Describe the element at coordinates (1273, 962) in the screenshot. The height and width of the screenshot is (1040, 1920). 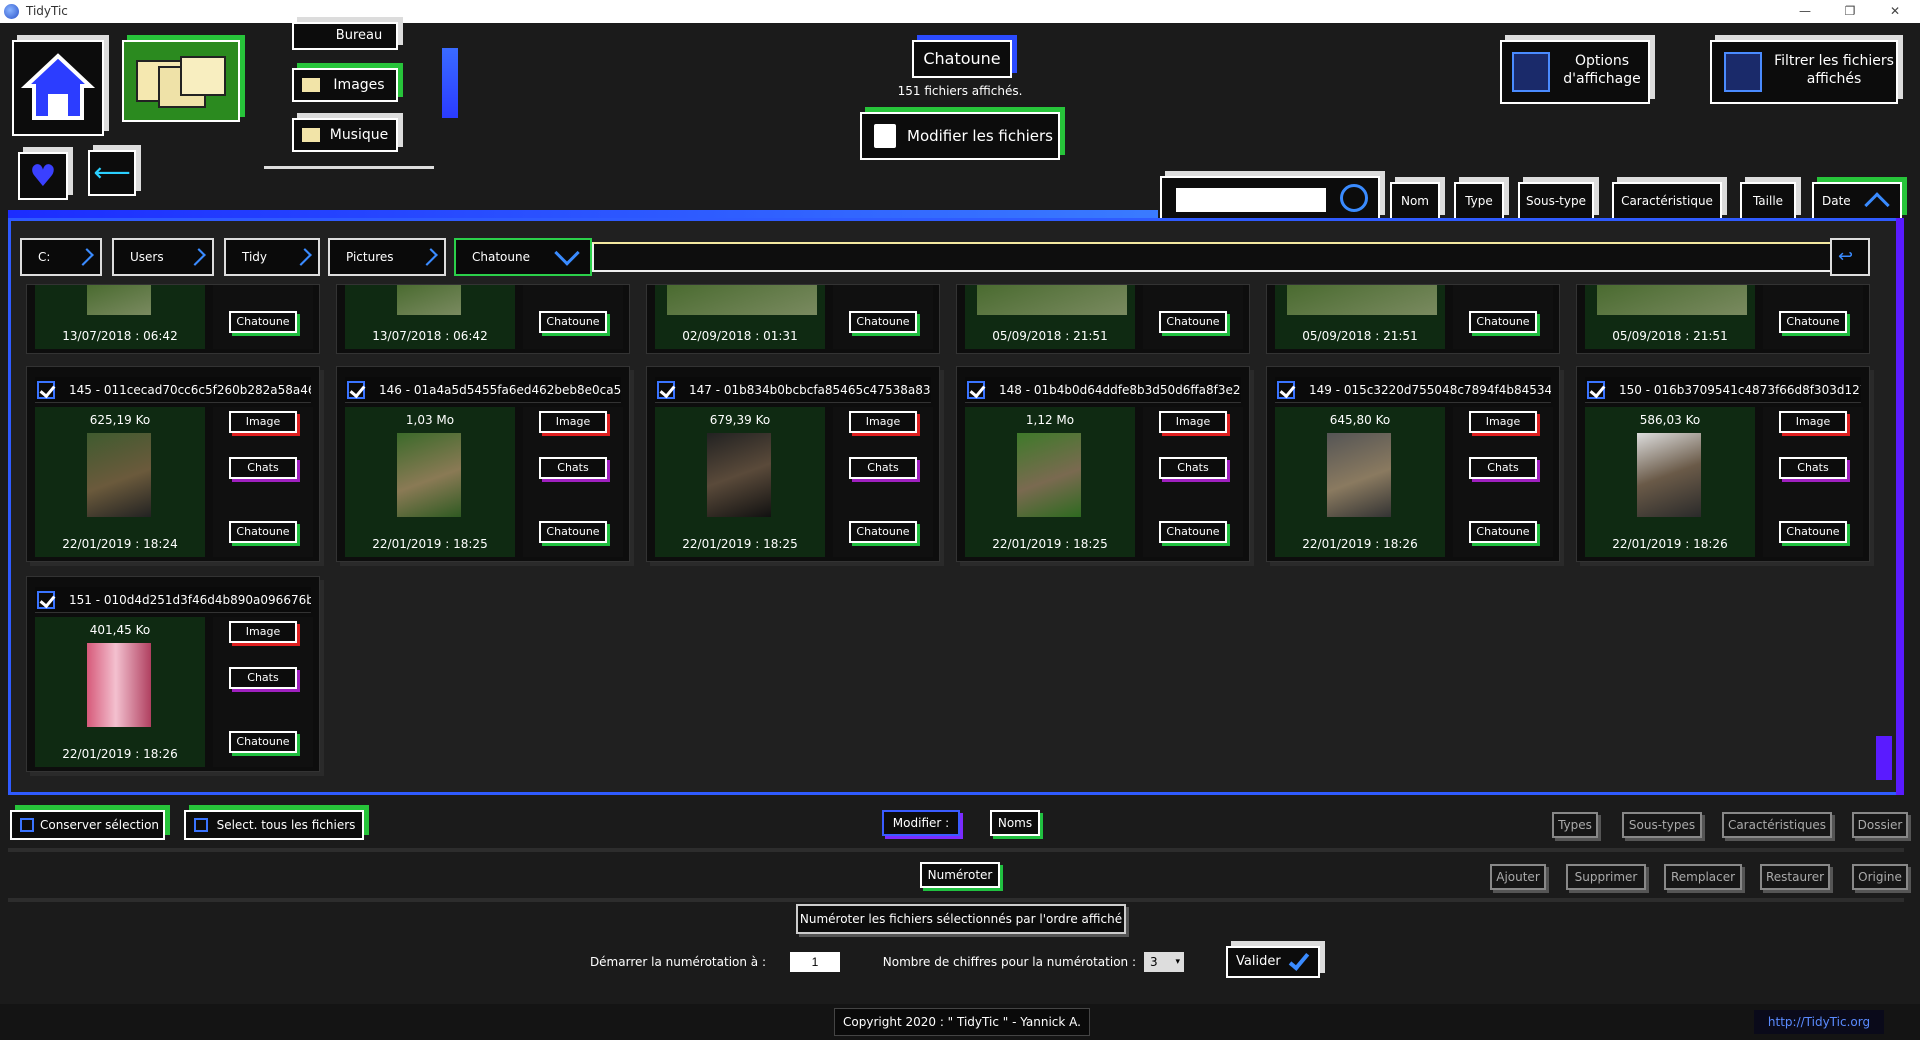
I see `validate-button: Valider` at that location.